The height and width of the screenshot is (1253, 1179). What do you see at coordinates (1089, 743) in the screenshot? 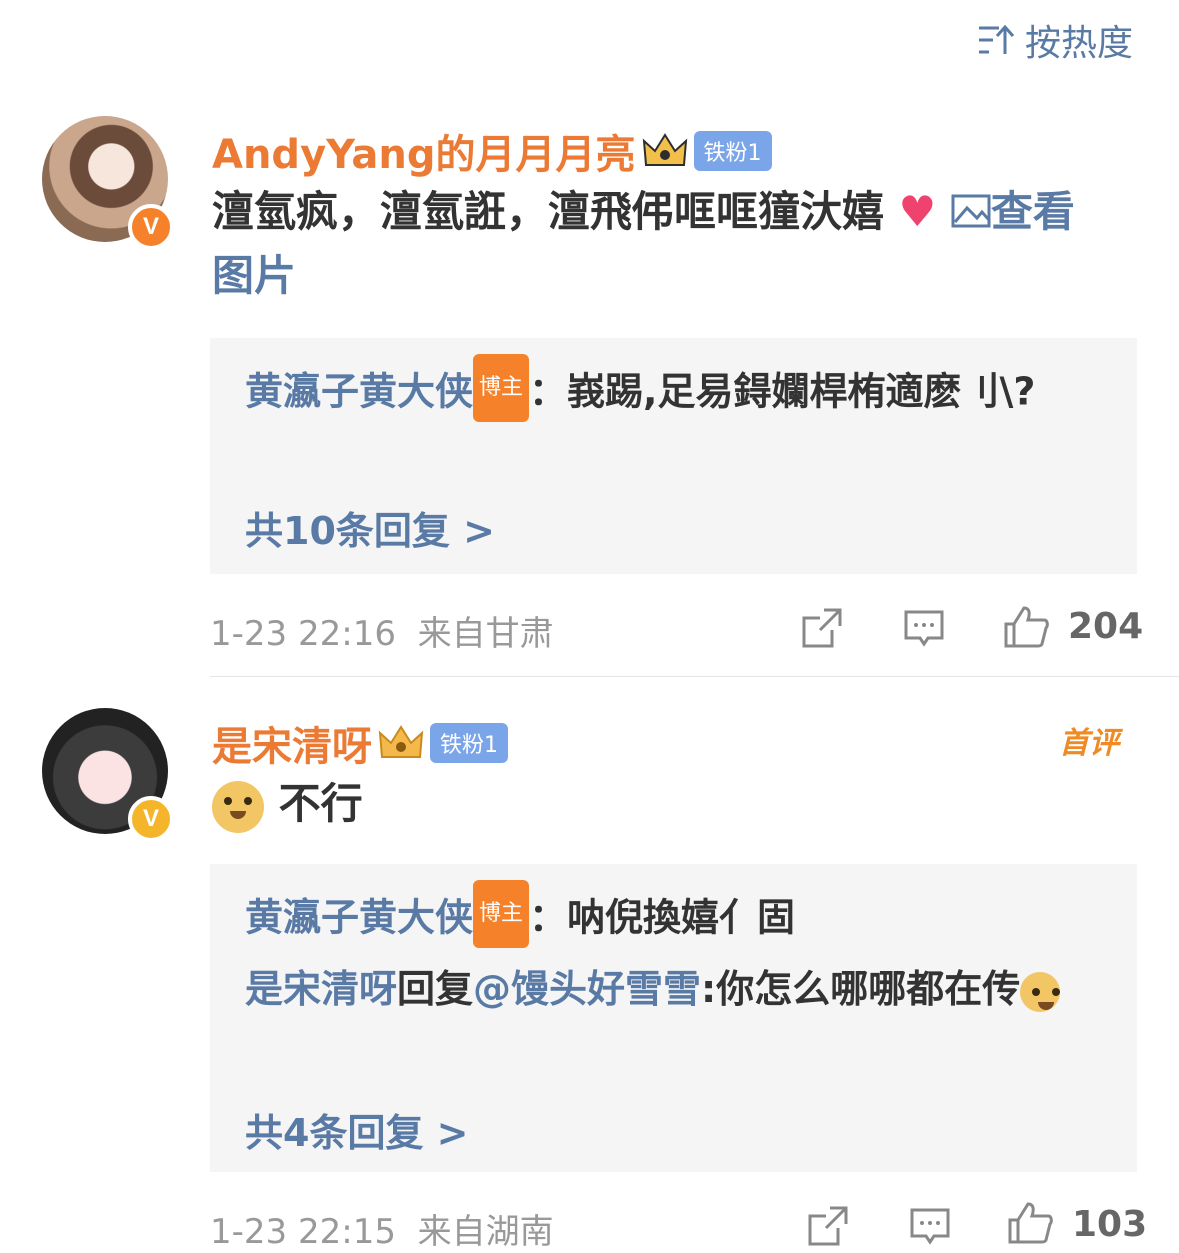
I see `first-comment-tag: 首评` at bounding box center [1089, 743].